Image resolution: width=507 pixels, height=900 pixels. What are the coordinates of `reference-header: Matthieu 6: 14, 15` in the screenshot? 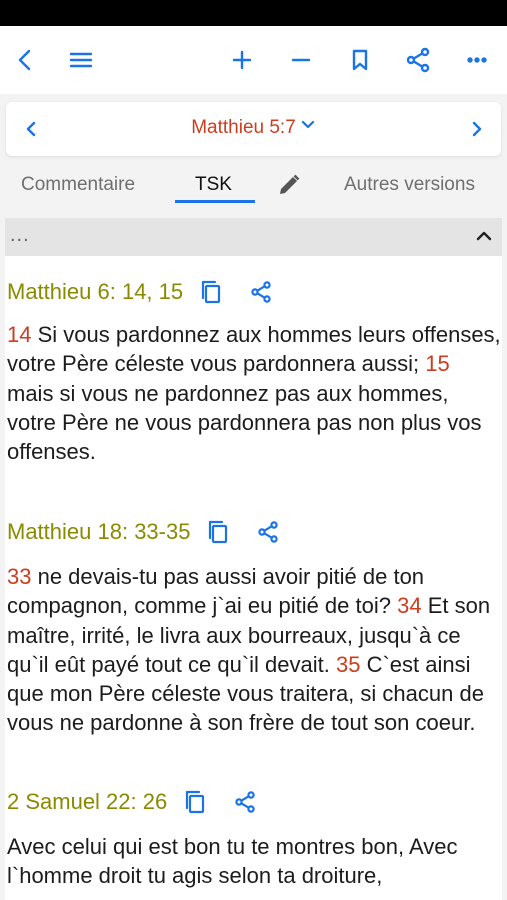 It's located at (141, 292).